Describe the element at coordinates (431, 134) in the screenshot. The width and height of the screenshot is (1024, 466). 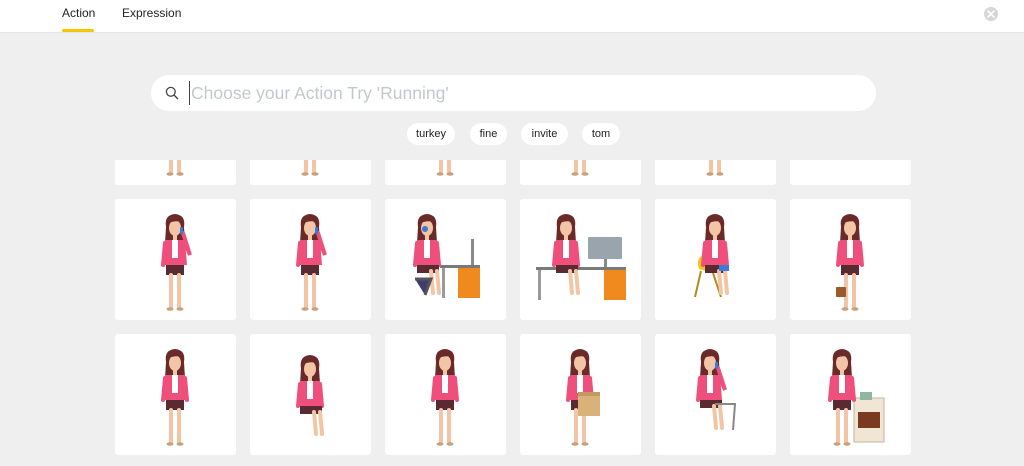
I see `suggestion-chip-turkey: turkey` at that location.